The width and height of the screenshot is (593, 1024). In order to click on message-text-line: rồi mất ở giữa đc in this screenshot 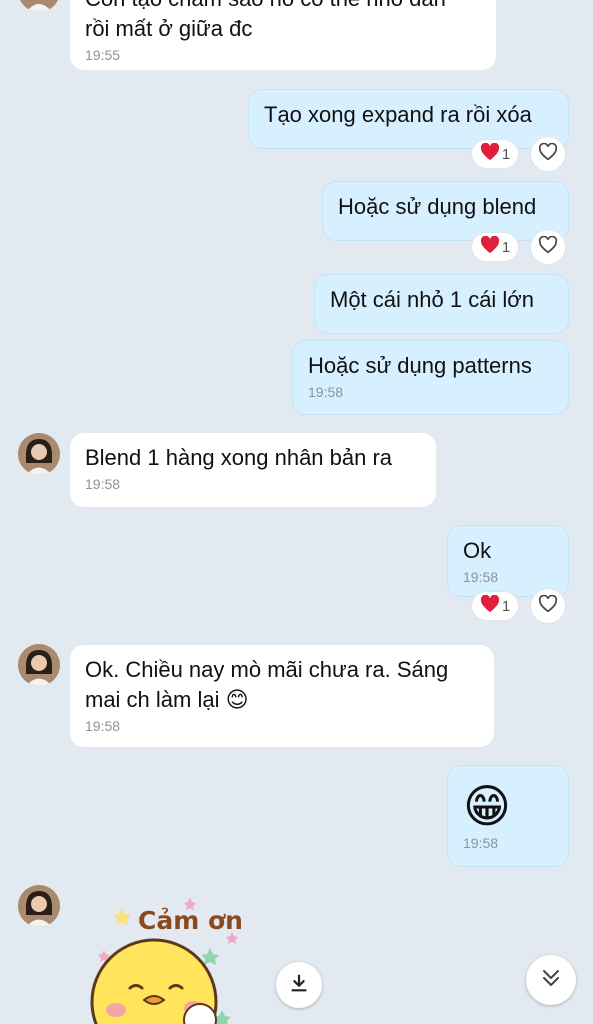, I will do `click(169, 28)`.